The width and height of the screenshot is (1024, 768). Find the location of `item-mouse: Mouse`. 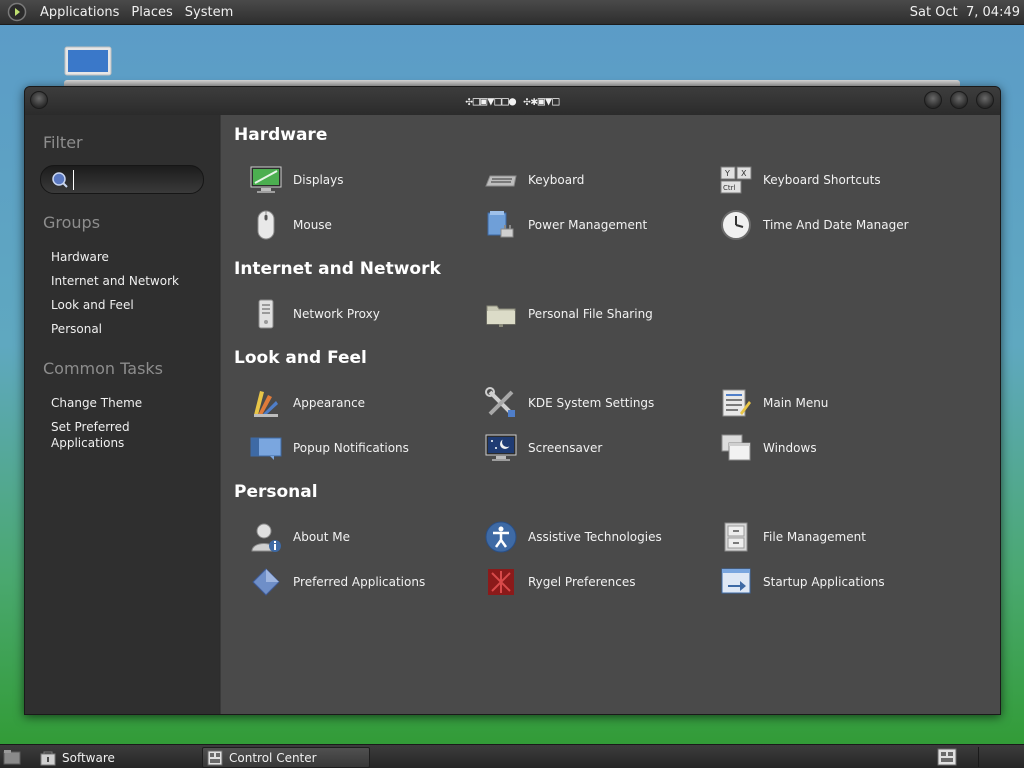

item-mouse: Mouse is located at coordinates (290, 225).